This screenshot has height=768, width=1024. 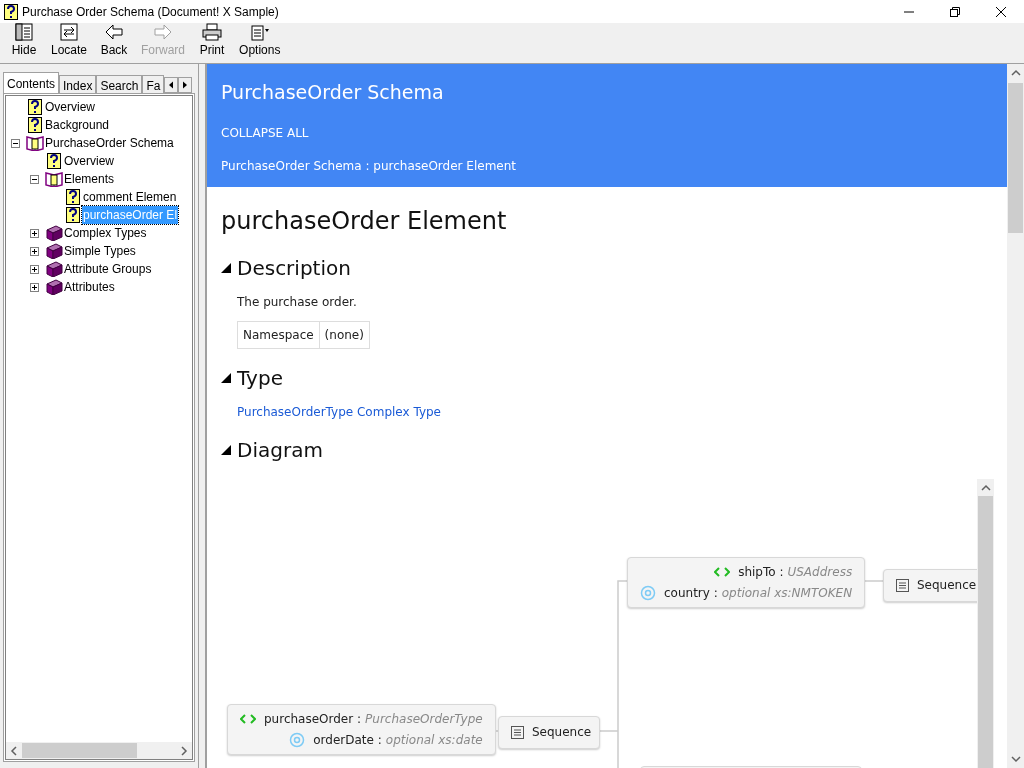 I want to click on pane-tab: Contents, so click(x=31, y=82).